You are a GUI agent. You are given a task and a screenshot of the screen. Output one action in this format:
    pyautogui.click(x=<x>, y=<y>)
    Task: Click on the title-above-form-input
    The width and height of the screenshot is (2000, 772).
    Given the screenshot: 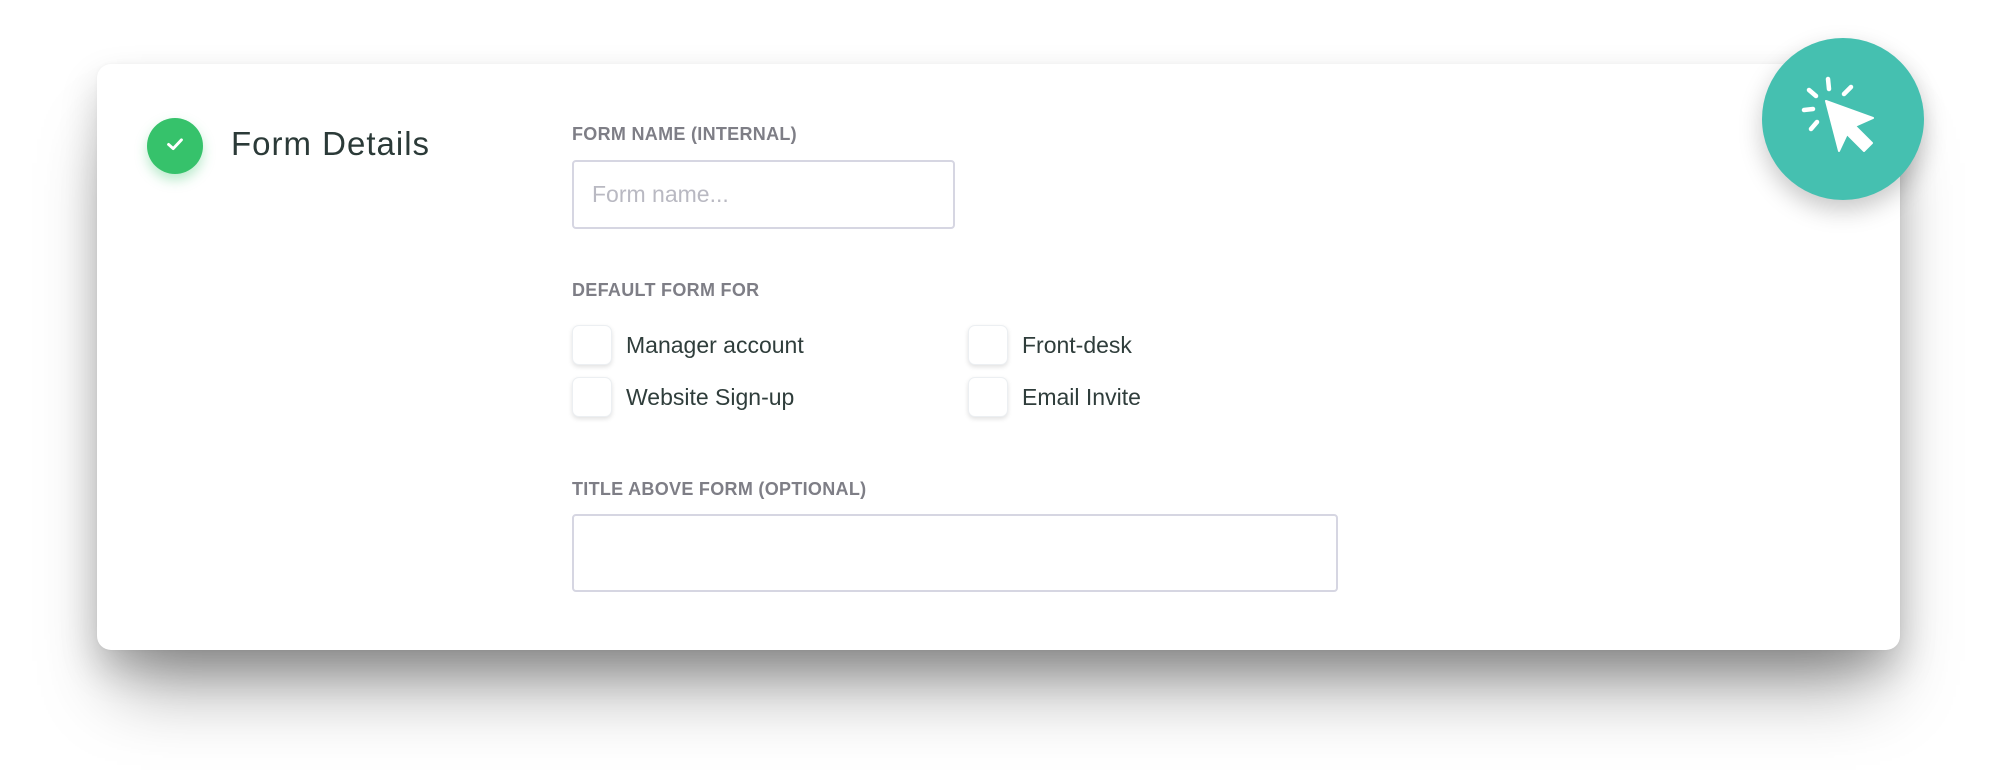 What is the action you would take?
    pyautogui.click(x=955, y=553)
    